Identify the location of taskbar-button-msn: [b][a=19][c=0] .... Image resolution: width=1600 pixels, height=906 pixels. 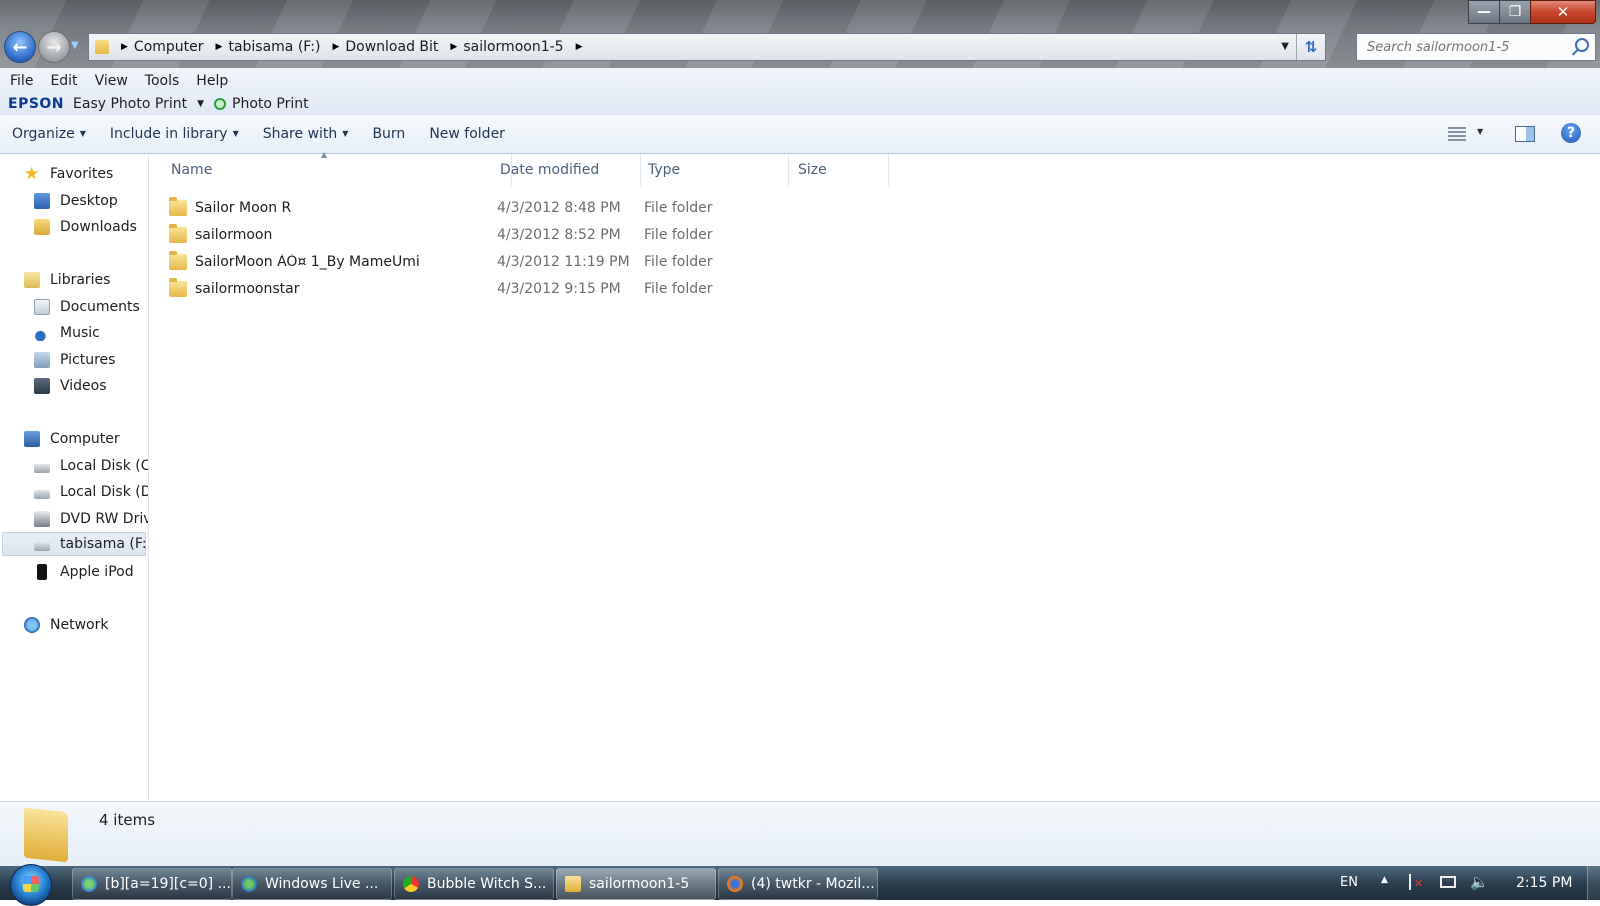
(152, 884).